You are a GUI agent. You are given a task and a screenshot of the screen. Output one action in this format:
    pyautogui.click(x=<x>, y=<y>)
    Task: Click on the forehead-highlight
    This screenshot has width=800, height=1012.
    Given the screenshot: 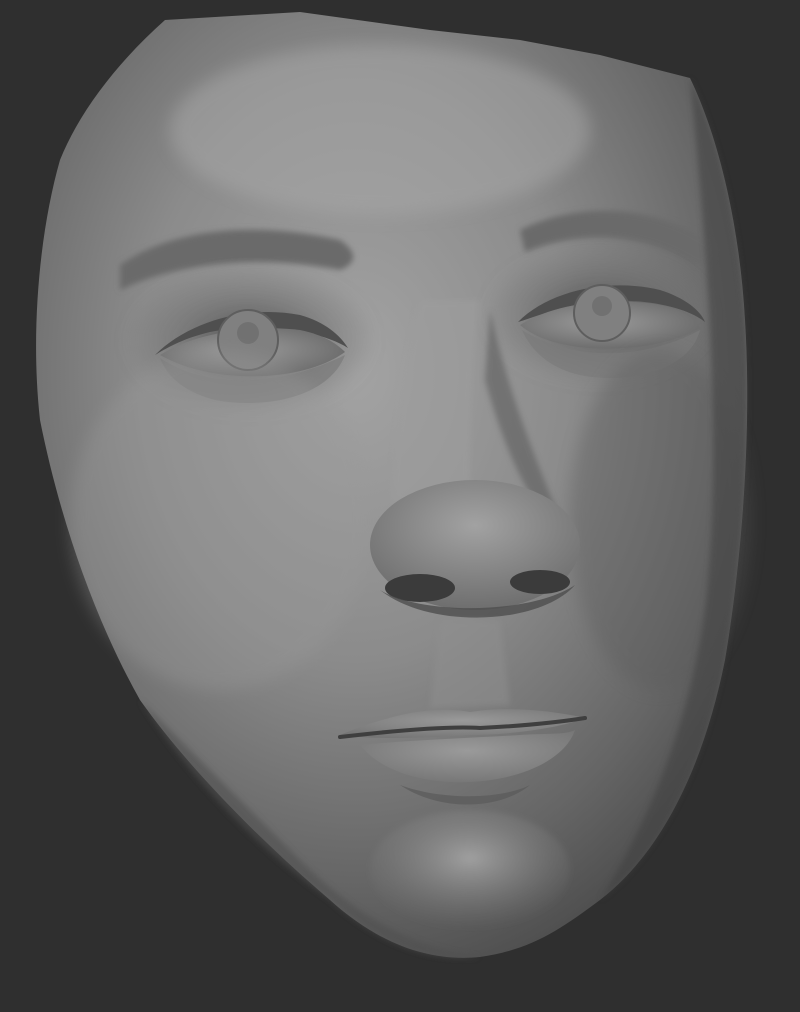 What is the action you would take?
    pyautogui.click(x=380, y=130)
    